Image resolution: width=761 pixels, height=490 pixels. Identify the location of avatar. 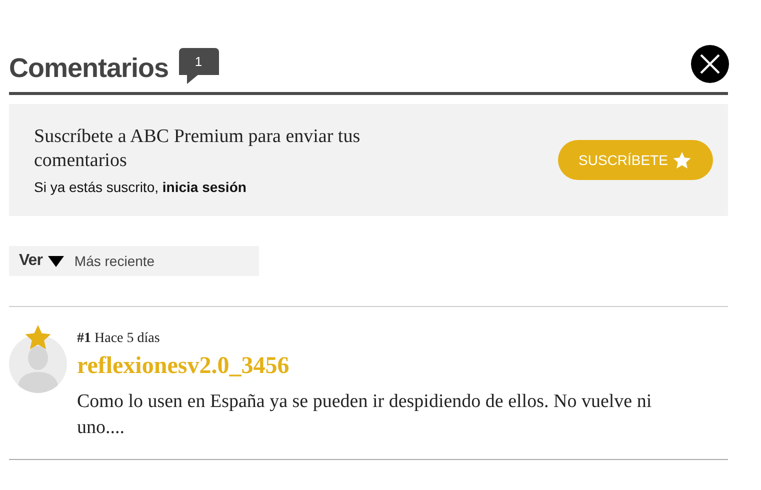
(38, 364).